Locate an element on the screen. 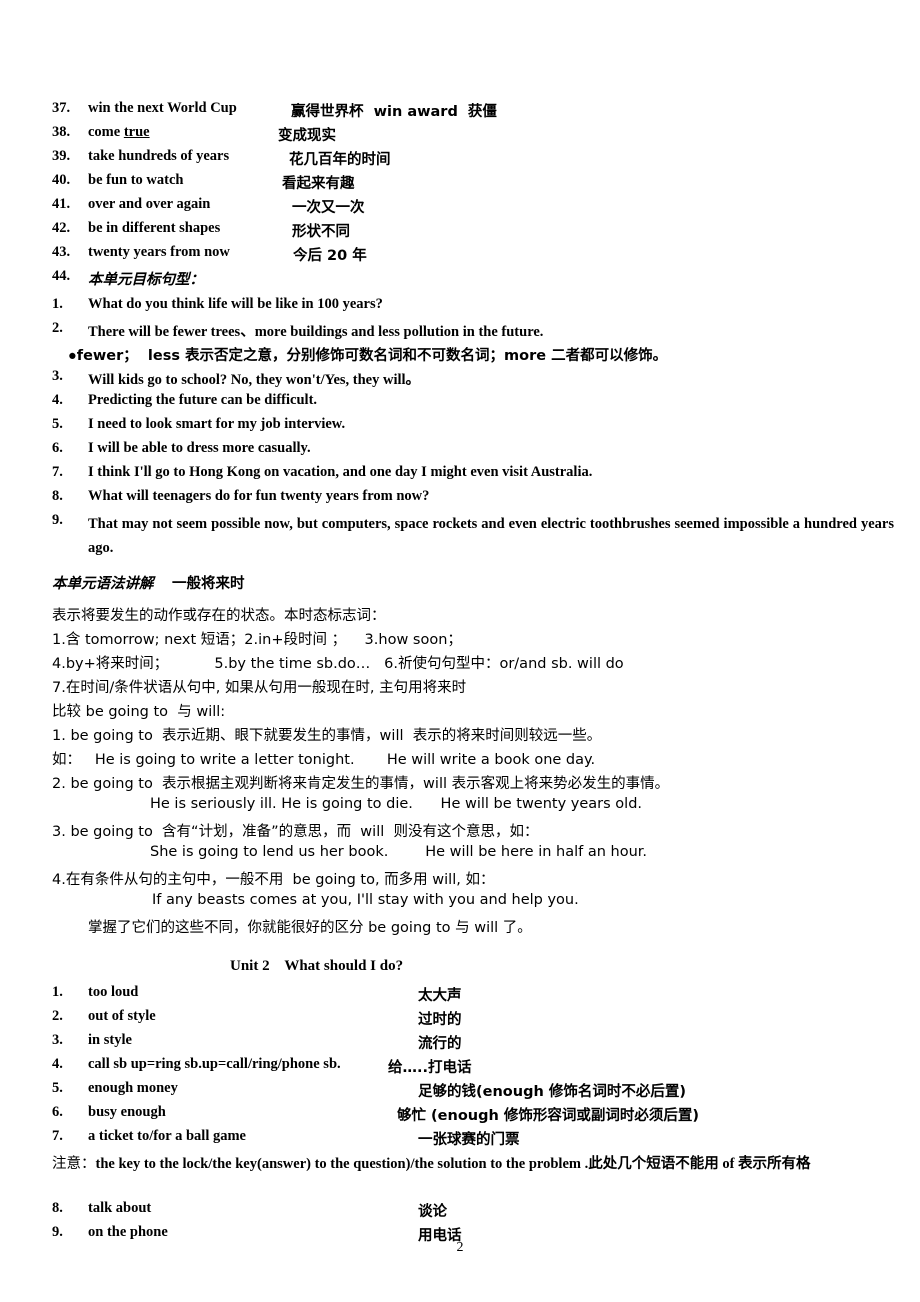 The height and width of the screenshot is (1302, 920). vocab-english: too loud is located at coordinates (113, 992).